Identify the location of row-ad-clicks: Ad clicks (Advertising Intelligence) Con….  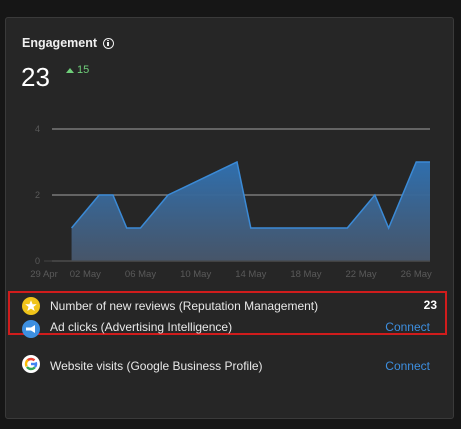
(229, 333).